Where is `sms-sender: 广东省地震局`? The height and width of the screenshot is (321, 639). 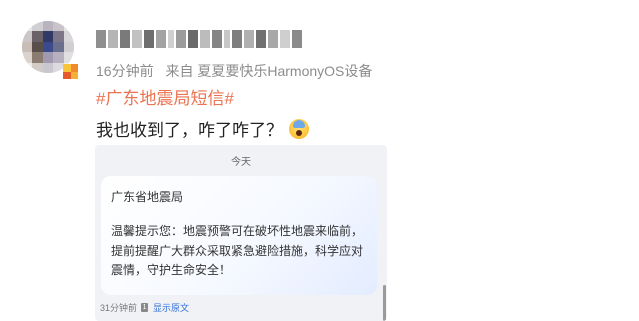
sms-sender: 广东省地震局 is located at coordinates (147, 197).